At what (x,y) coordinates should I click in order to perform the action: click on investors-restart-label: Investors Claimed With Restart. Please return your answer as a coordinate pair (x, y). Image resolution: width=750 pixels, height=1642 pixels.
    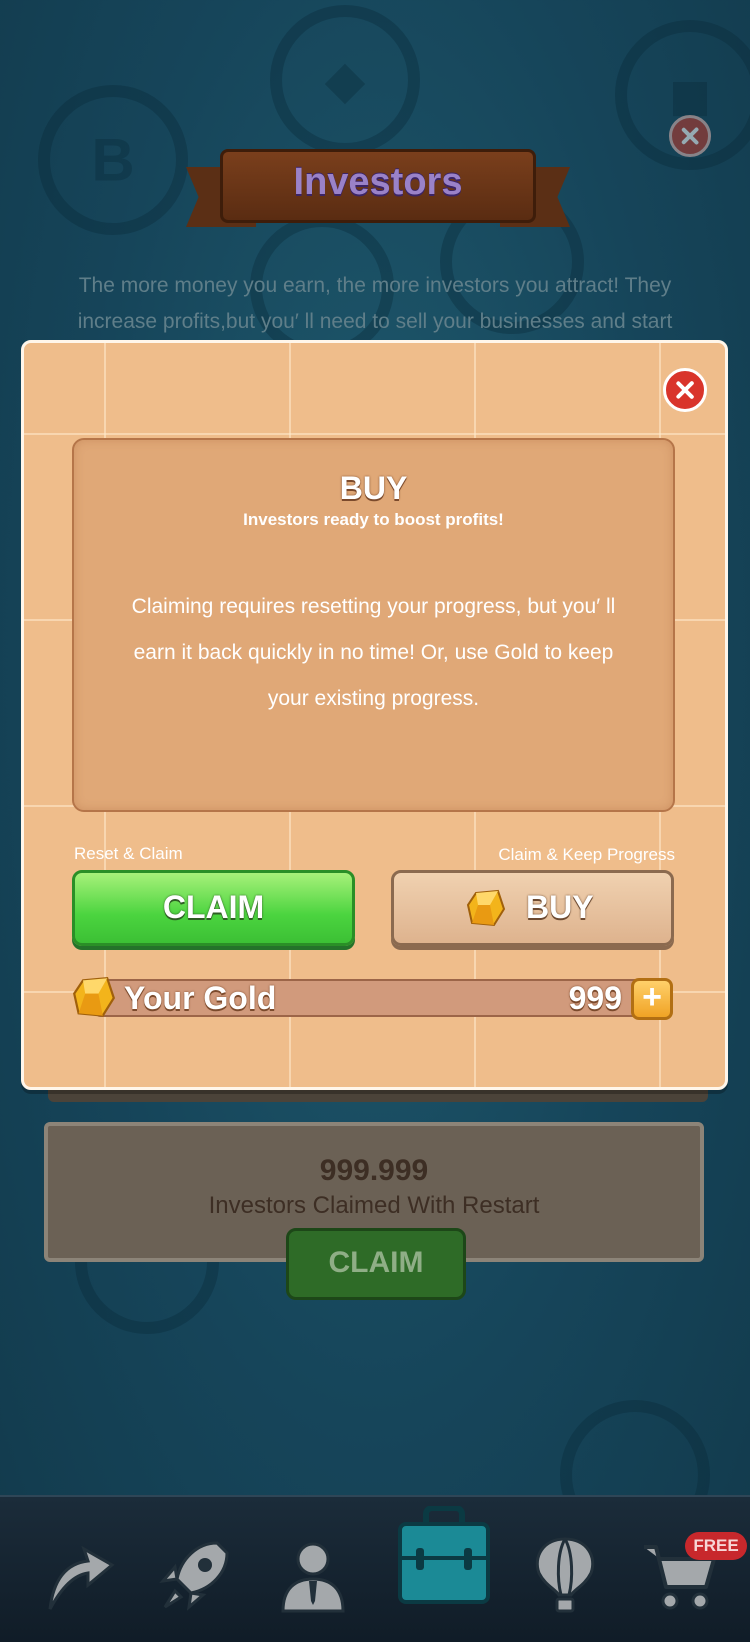
    Looking at the image, I should click on (374, 1205).